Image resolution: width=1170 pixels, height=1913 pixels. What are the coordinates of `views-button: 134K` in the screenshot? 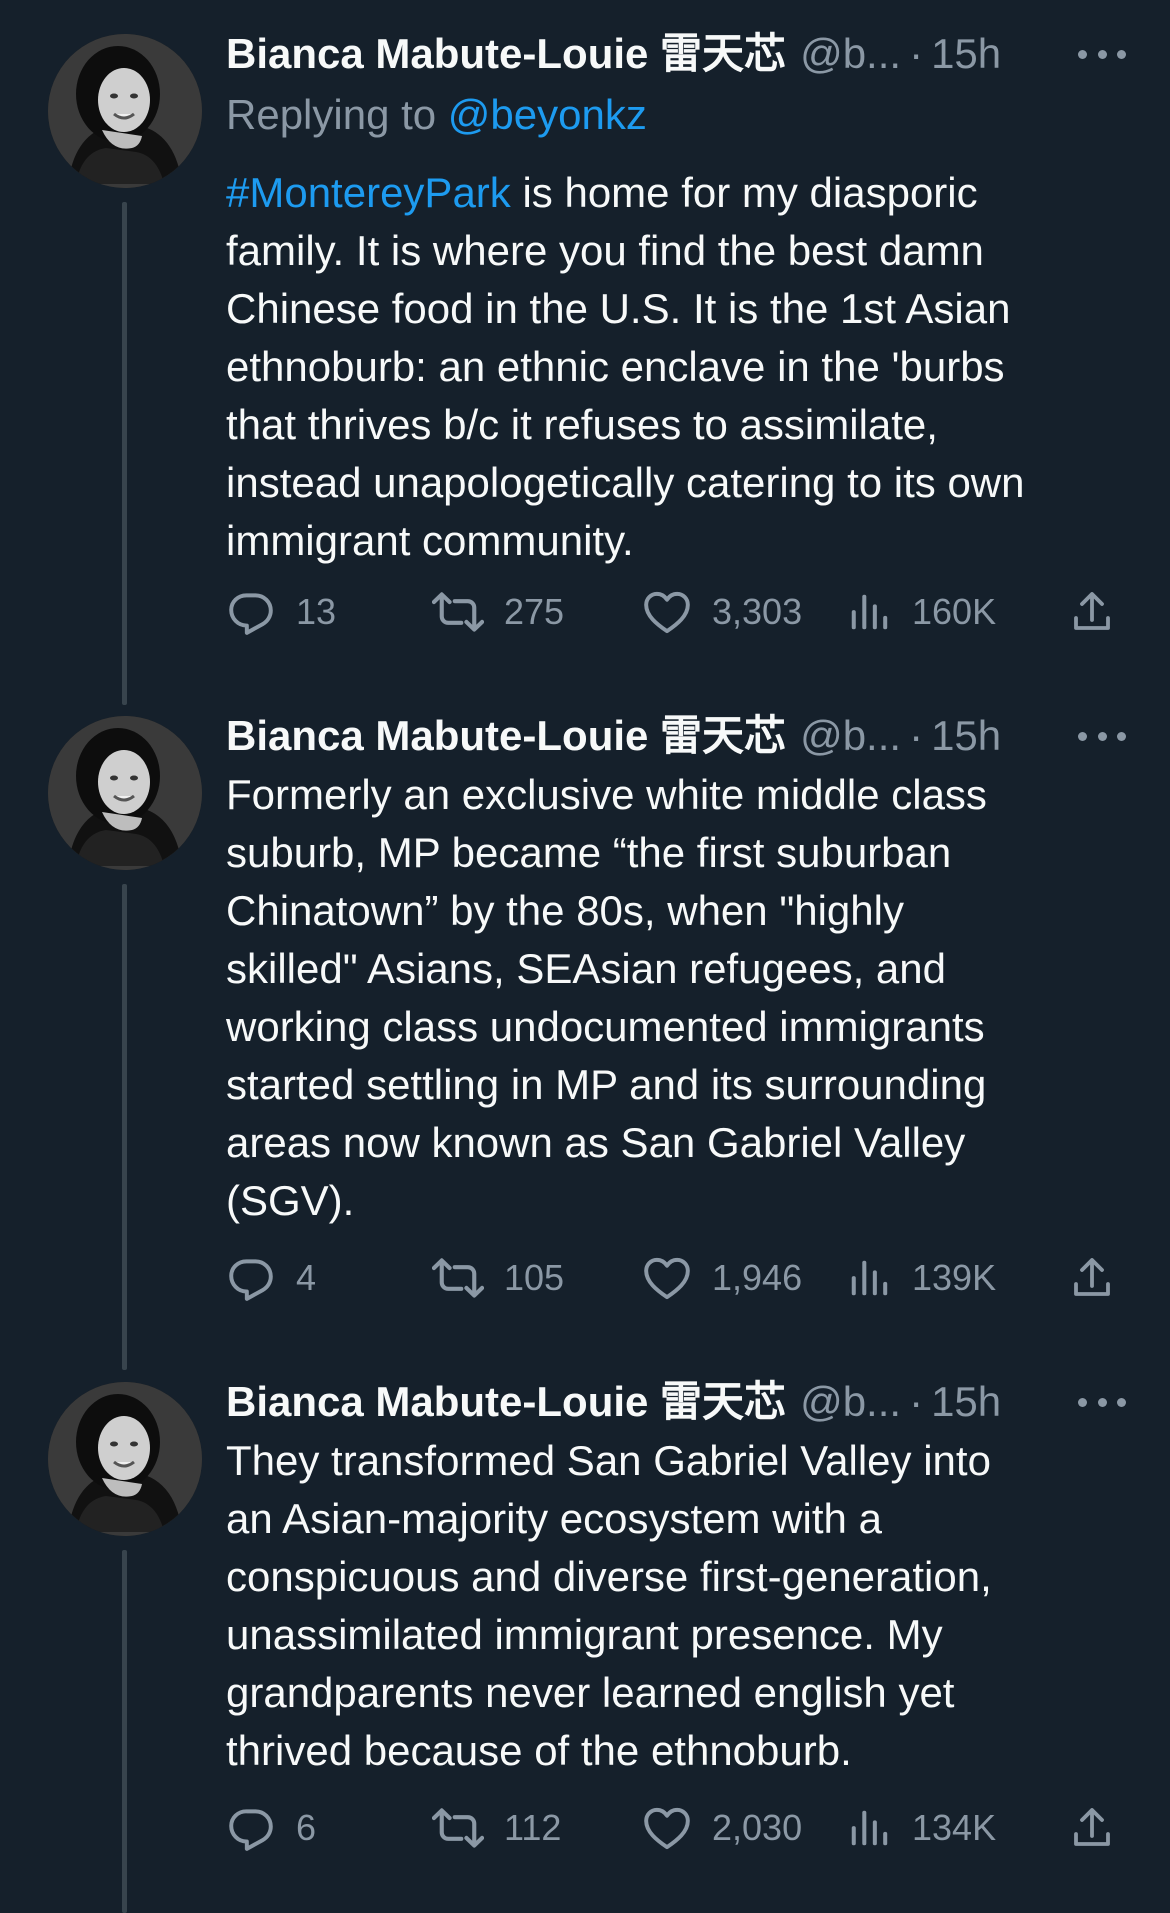 It's located at (921, 1828).